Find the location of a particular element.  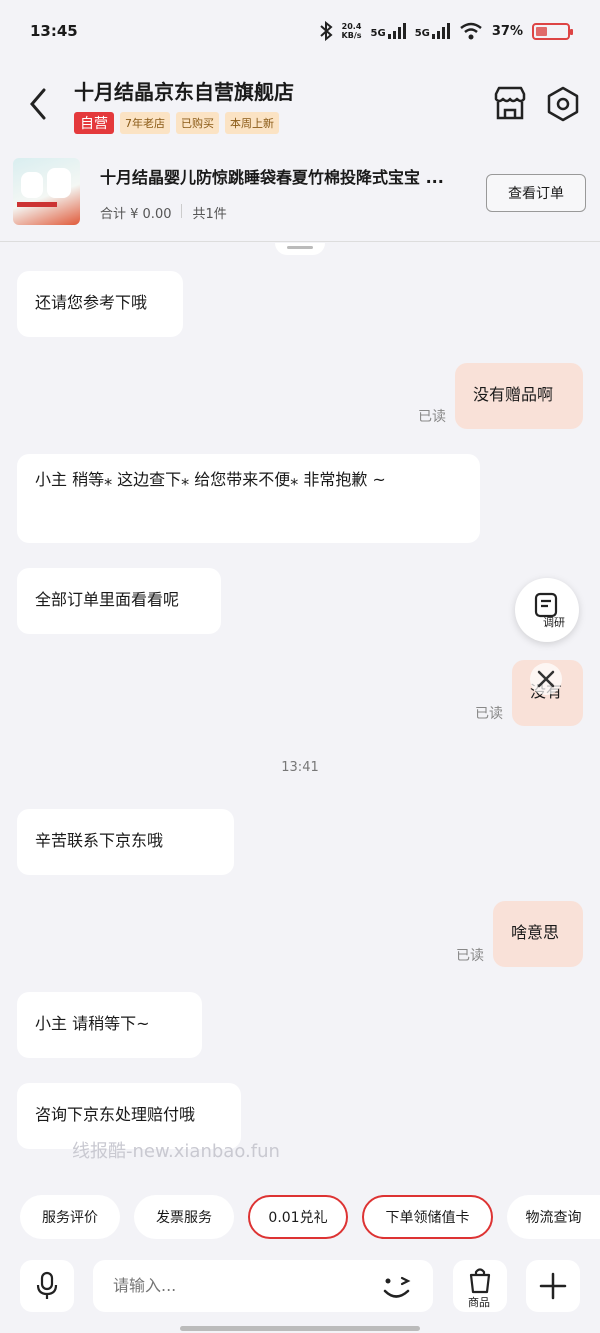

message-bubble: 小主 请稍等下~ is located at coordinates (109, 1025).